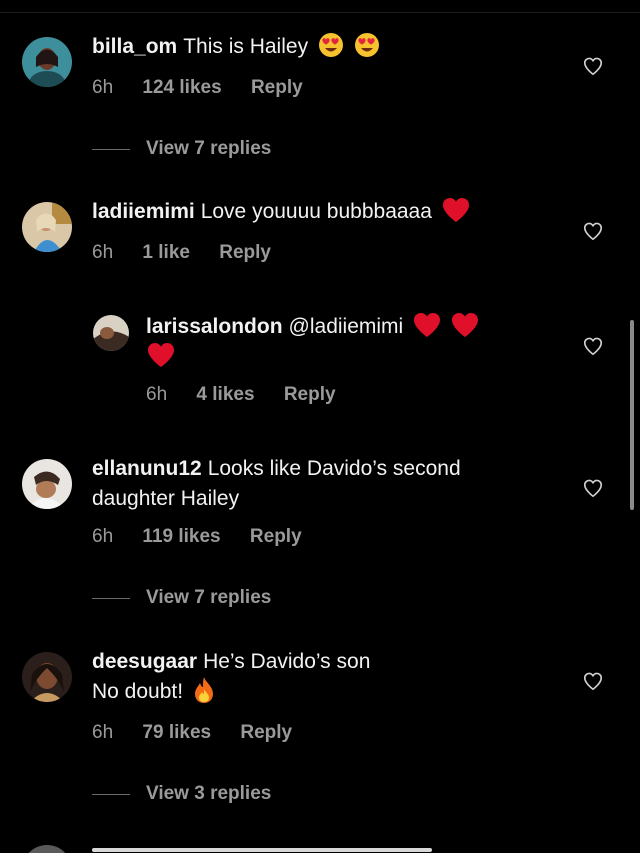  What do you see at coordinates (147, 468) in the screenshot?
I see `comment-username: ellanunu12` at bounding box center [147, 468].